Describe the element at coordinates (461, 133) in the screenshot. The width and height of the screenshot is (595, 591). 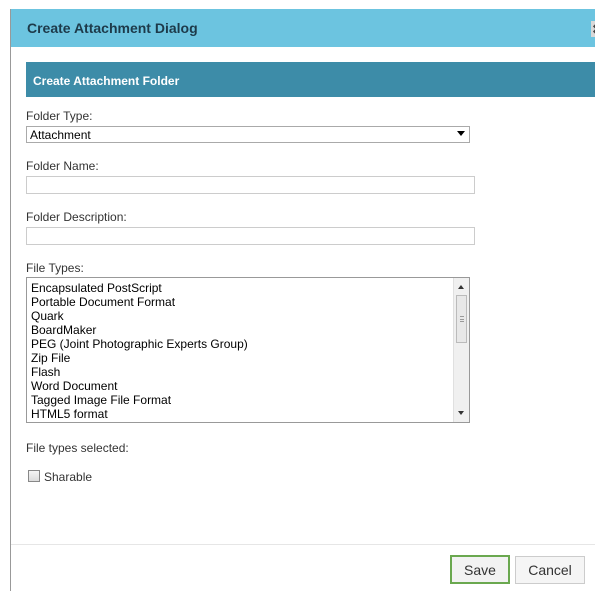
I see `chevron-down-icon` at that location.